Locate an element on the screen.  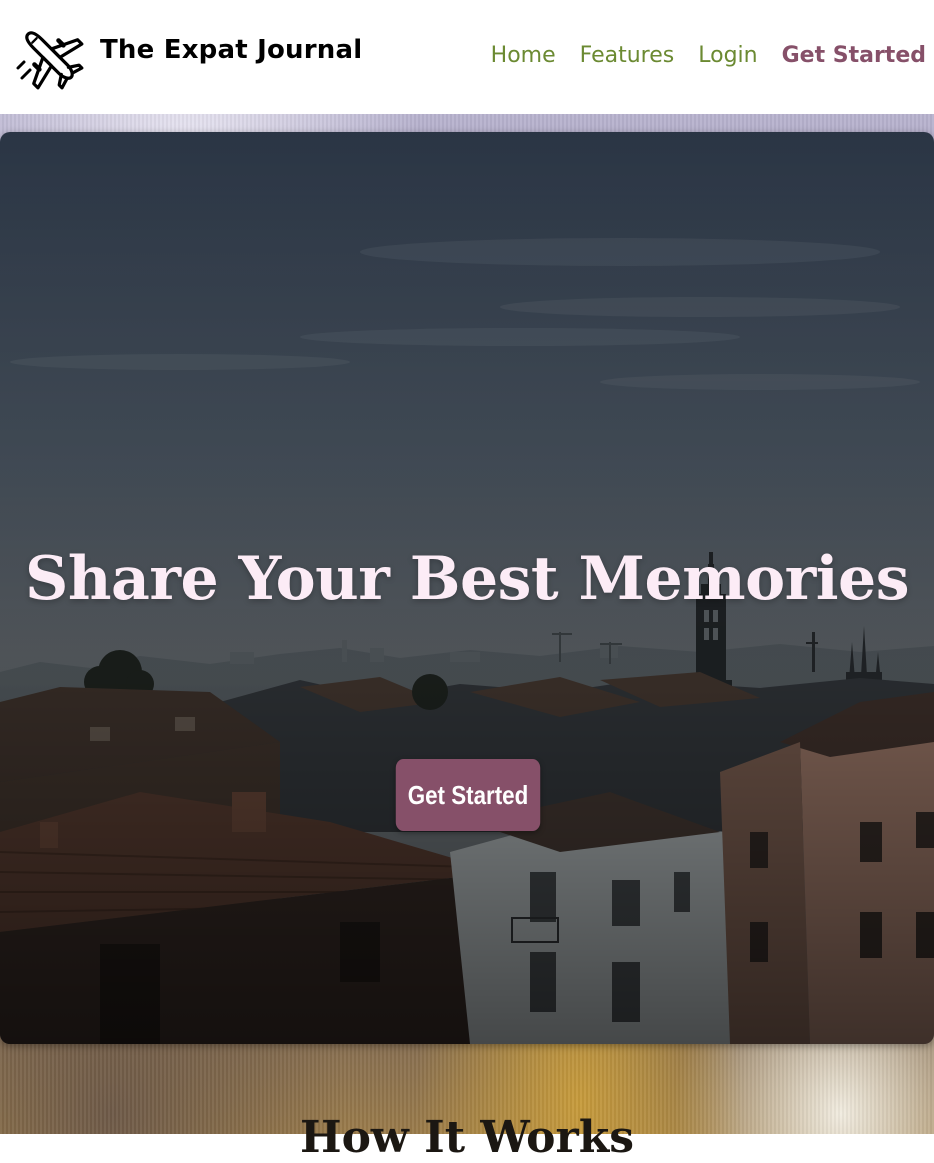
brand: The Expat Journal is located at coordinates (188, 56).